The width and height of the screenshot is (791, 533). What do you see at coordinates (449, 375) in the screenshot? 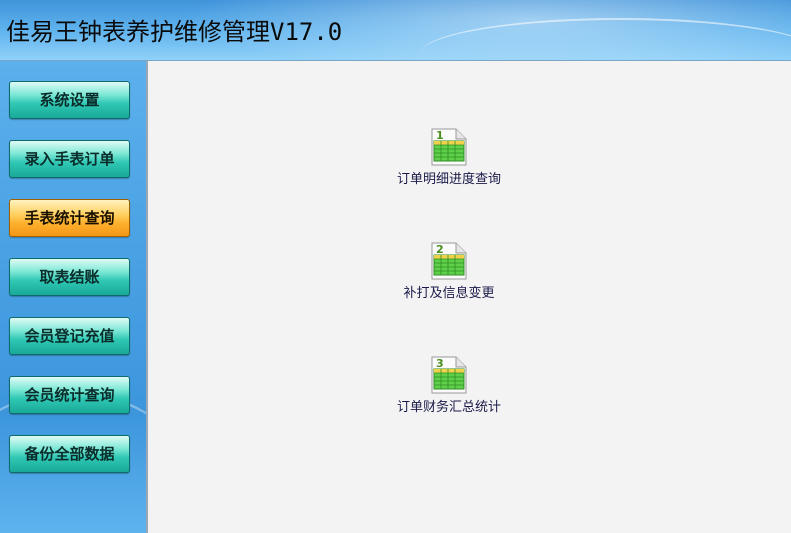
I see `numbered-spreadsheet-icon: 3` at bounding box center [449, 375].